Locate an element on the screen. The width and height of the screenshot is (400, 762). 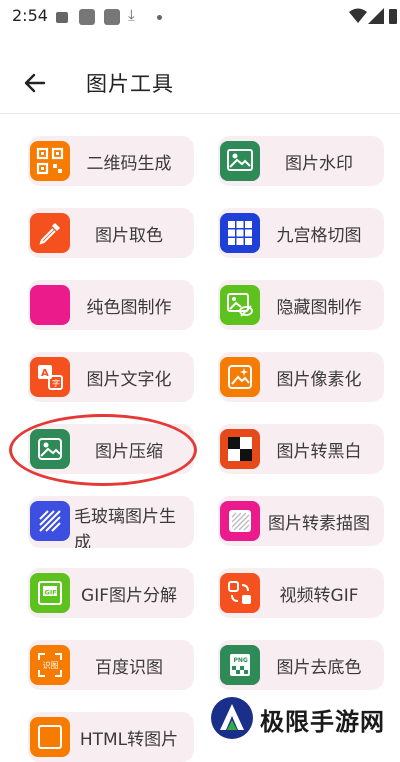
svg-text: 字 is located at coordinates (56, 383).